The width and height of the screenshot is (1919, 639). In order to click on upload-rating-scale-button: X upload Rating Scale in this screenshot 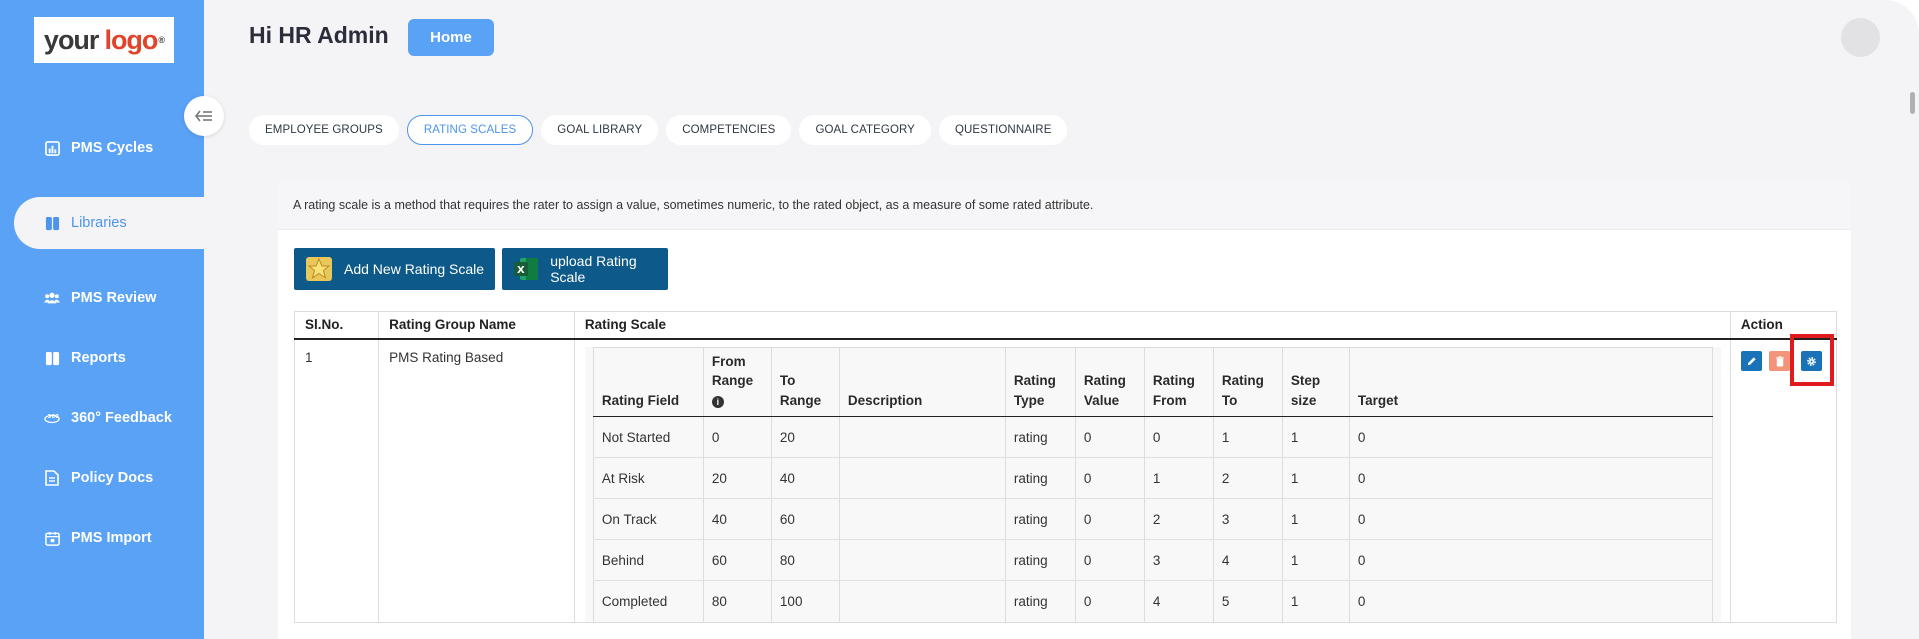, I will do `click(585, 269)`.